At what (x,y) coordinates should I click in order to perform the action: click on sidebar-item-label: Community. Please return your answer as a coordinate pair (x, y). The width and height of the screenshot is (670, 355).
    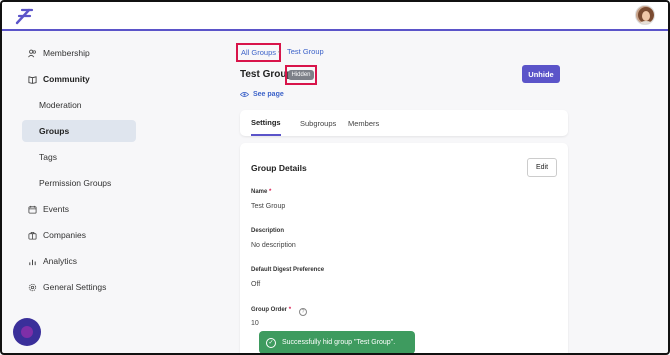
    Looking at the image, I should click on (66, 79).